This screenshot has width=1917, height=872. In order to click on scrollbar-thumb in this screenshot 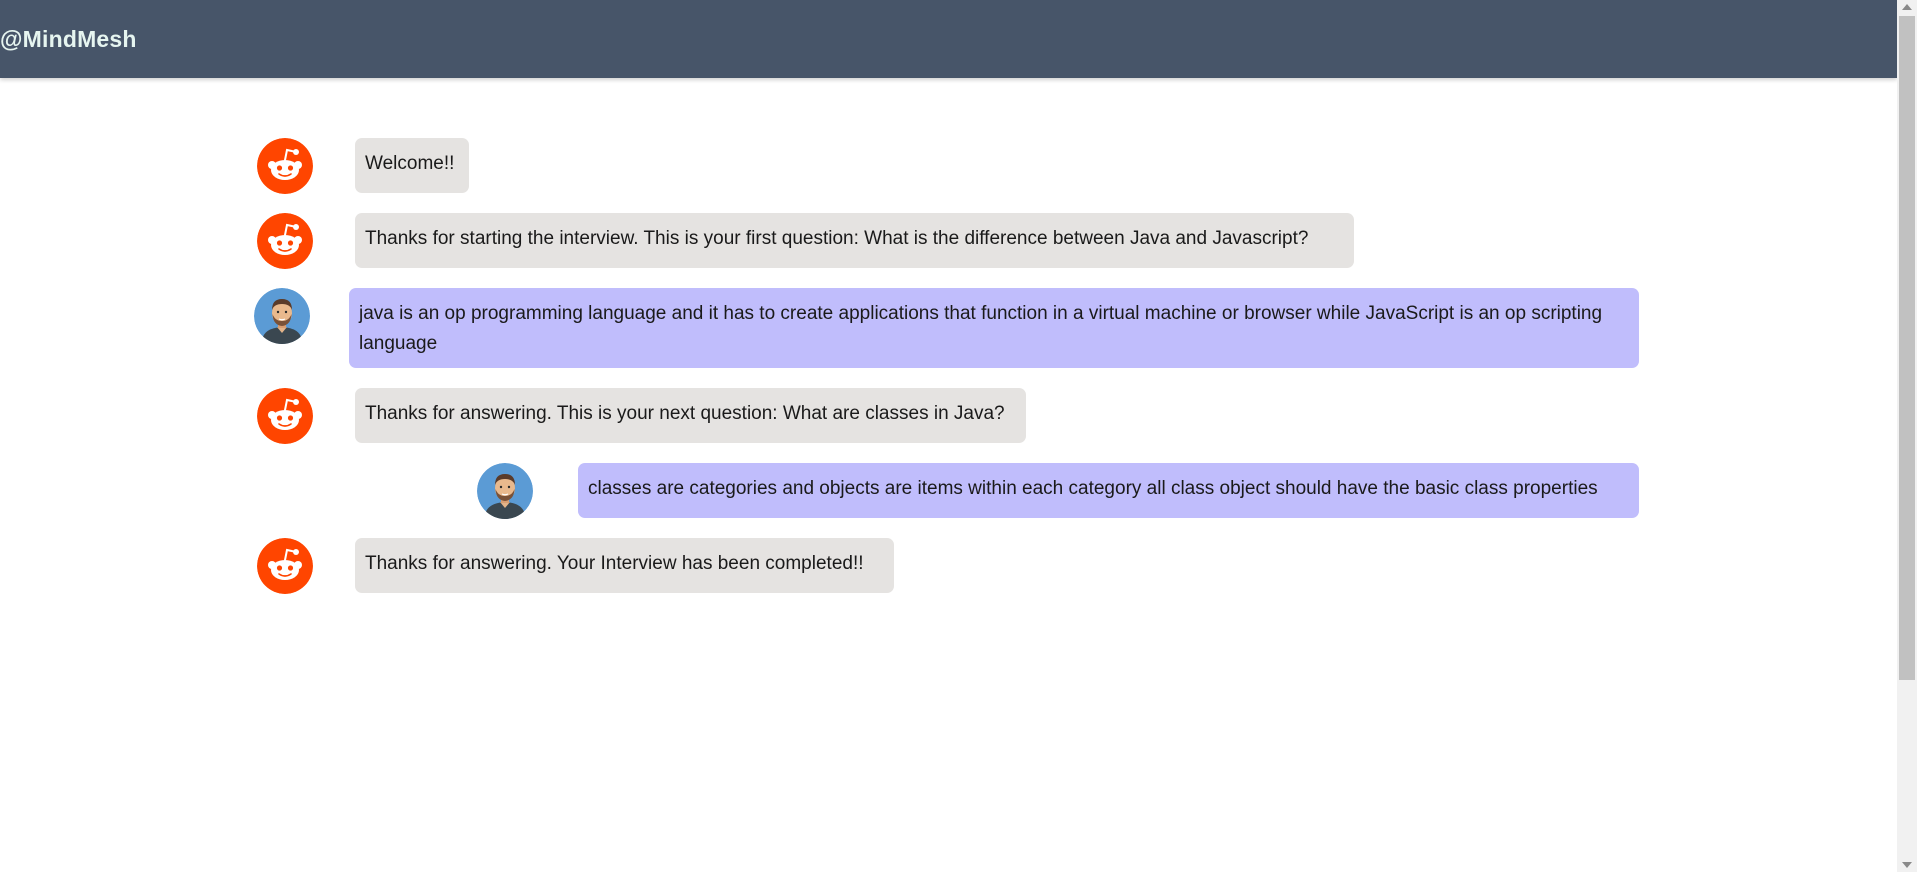, I will do `click(1907, 348)`.